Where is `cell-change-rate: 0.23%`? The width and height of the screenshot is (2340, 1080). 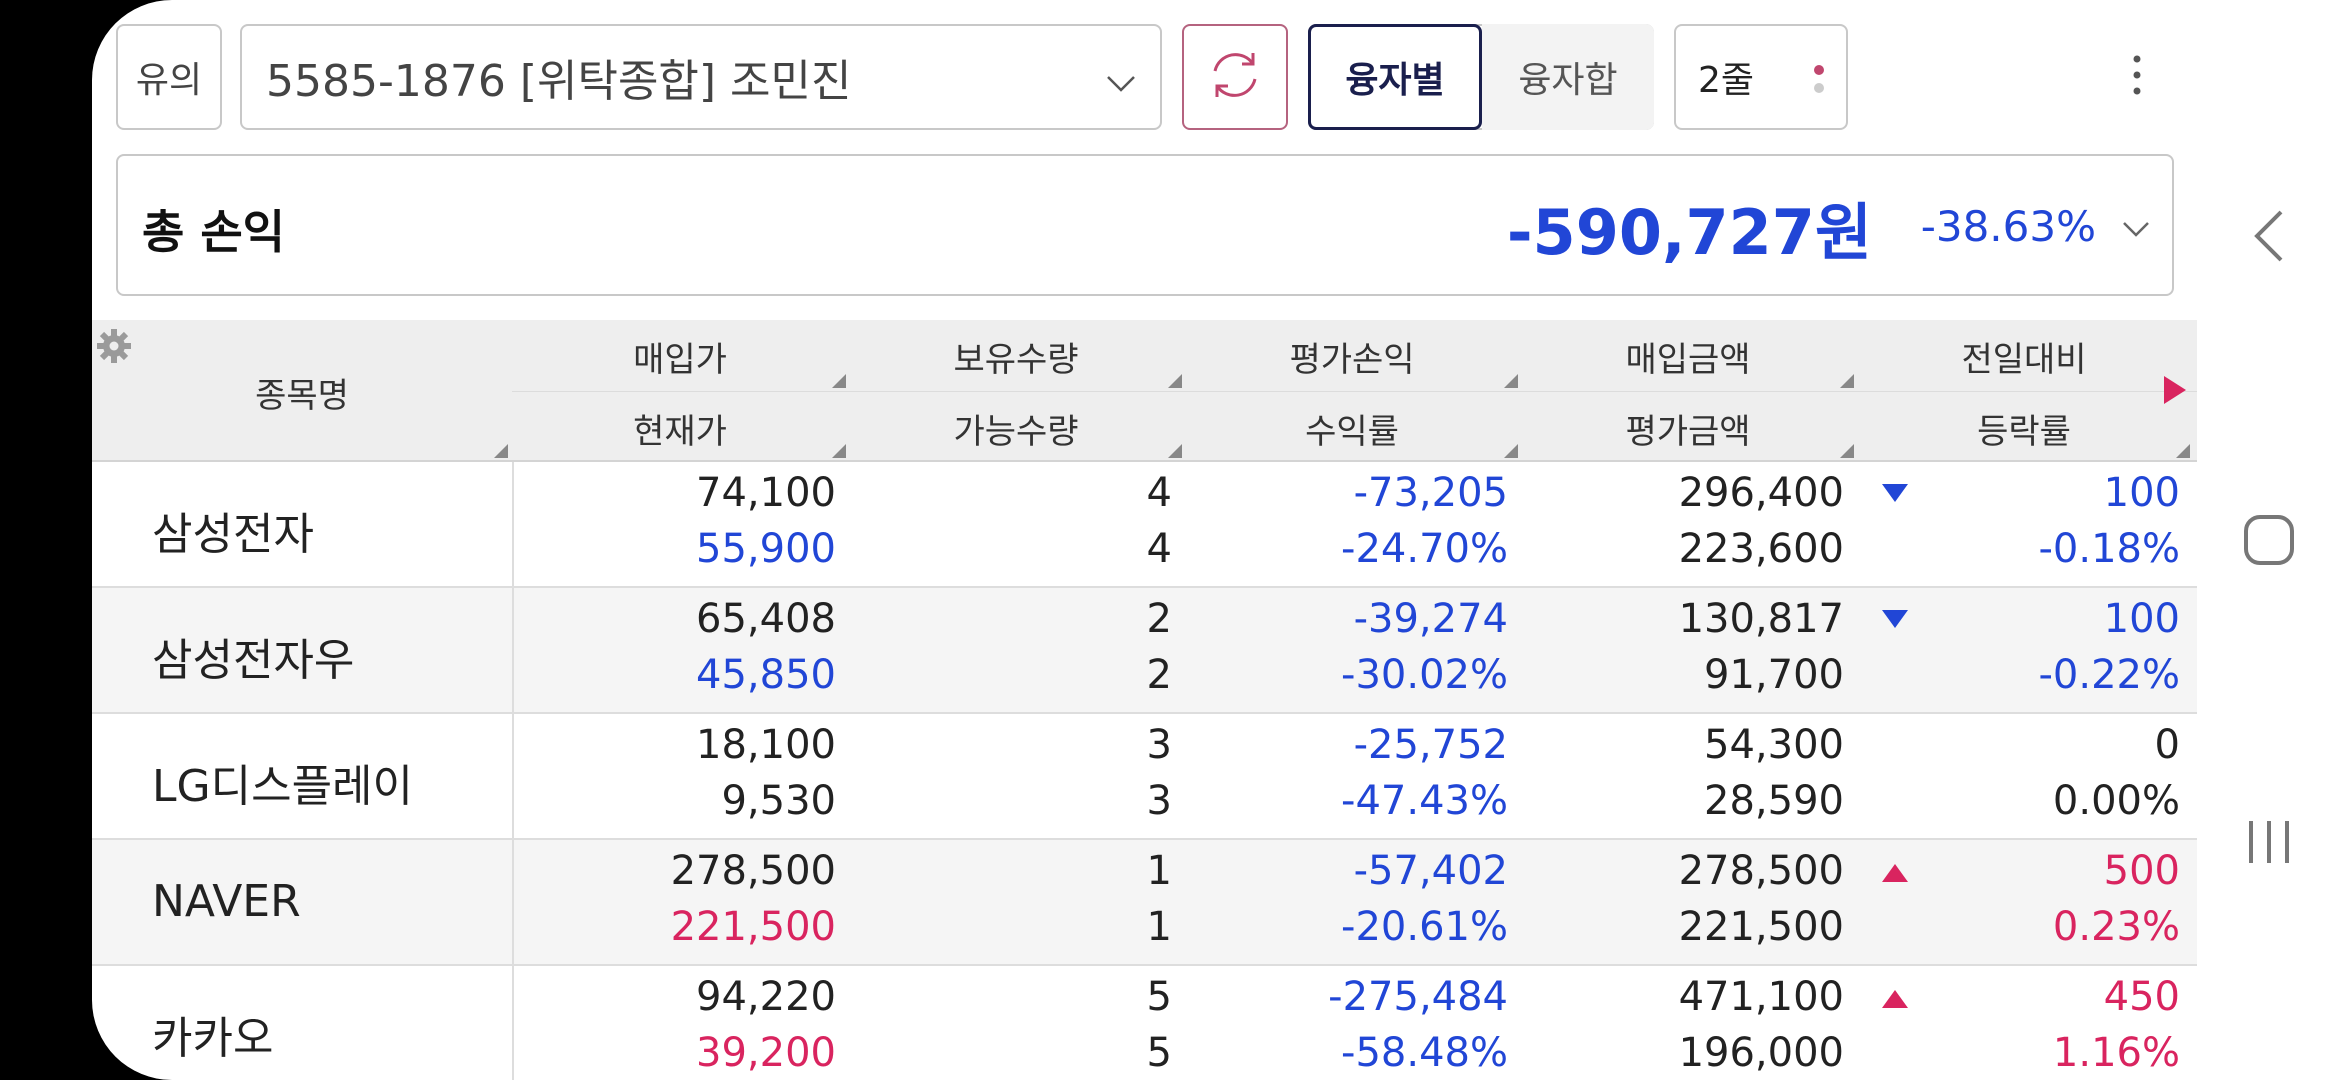
cell-change-rate: 0.23% is located at coordinates (2116, 927).